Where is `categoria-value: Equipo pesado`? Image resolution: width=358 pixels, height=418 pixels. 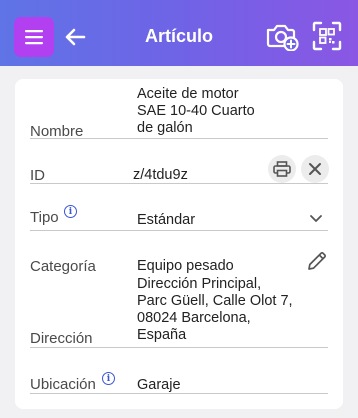 categoria-value: Equipo pesado is located at coordinates (185, 266).